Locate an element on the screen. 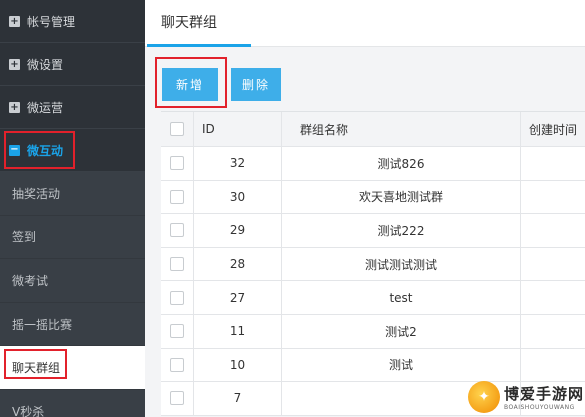 Image resolution: width=585 pixels, height=417 pixels. watermark-subtitle: BOAISHOUYOUWANG is located at coordinates (539, 407).